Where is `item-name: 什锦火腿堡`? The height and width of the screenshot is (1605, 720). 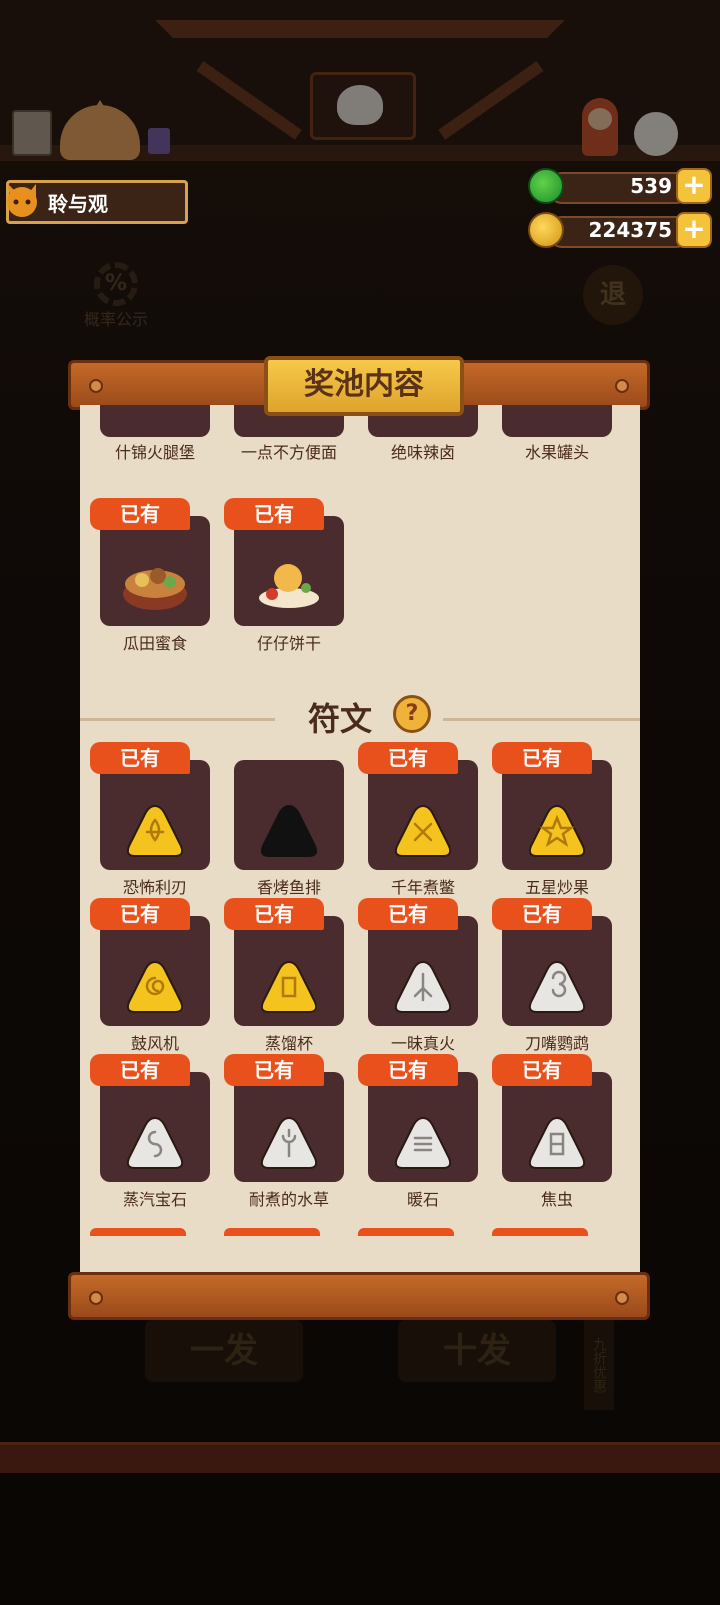
item-name: 什锦火腿堡 is located at coordinates (154, 452).